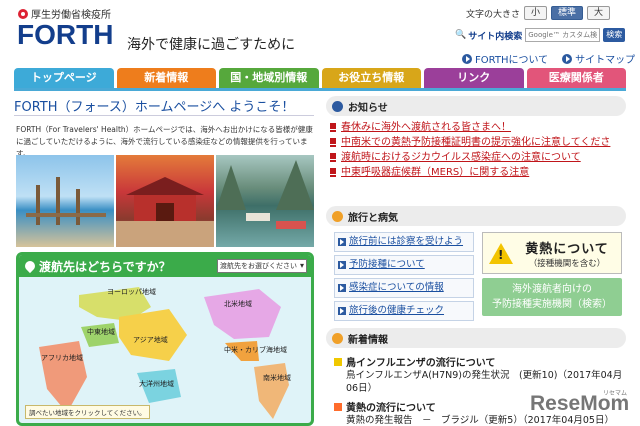 The width and height of the screenshot is (640, 426). Describe the element at coordinates (255, 350) in the screenshot. I see `map-label-central-america: 中米・カリブ海地域` at that location.